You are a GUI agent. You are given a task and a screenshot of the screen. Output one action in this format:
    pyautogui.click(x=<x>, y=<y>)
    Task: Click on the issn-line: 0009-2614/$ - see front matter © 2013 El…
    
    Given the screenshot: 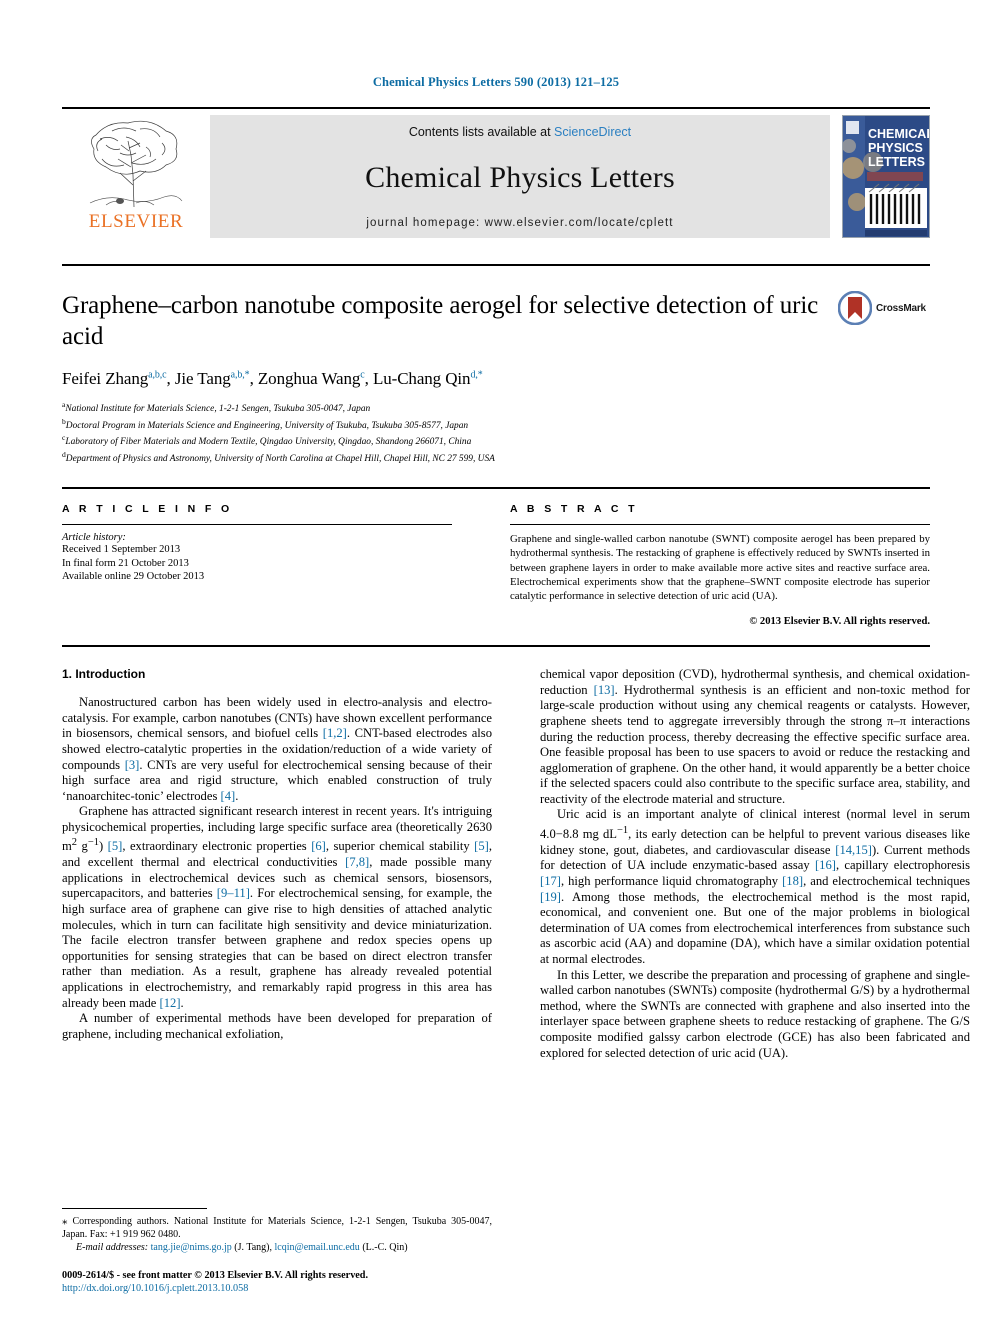 What is the action you would take?
    pyautogui.click(x=215, y=1275)
    